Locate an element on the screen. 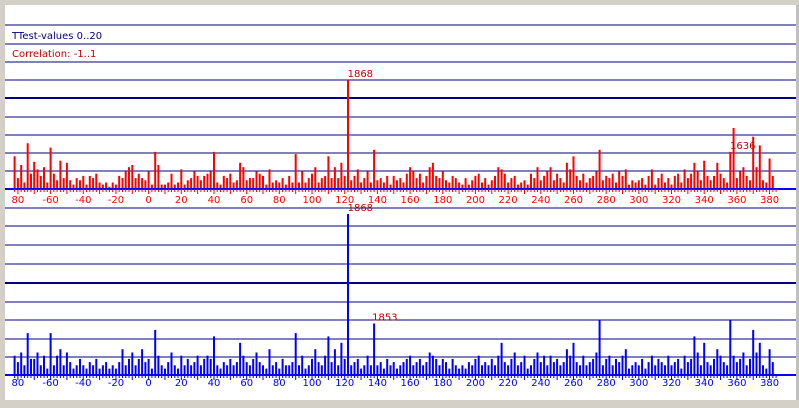 Image resolution: width=799 pixels, height=408 pixels. x-tick-label: 0 is located at coordinates (148, 383).